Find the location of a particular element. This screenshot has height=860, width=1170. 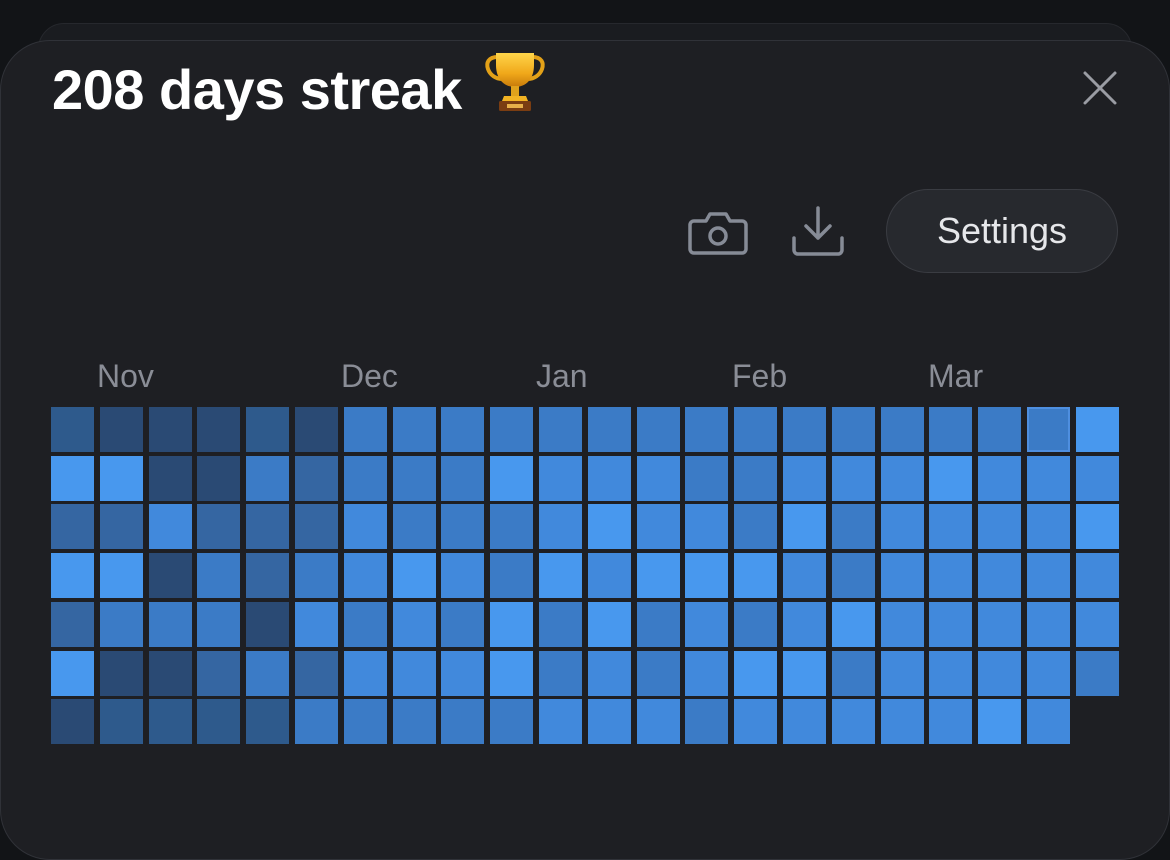

close-button is located at coordinates (1100, 88).